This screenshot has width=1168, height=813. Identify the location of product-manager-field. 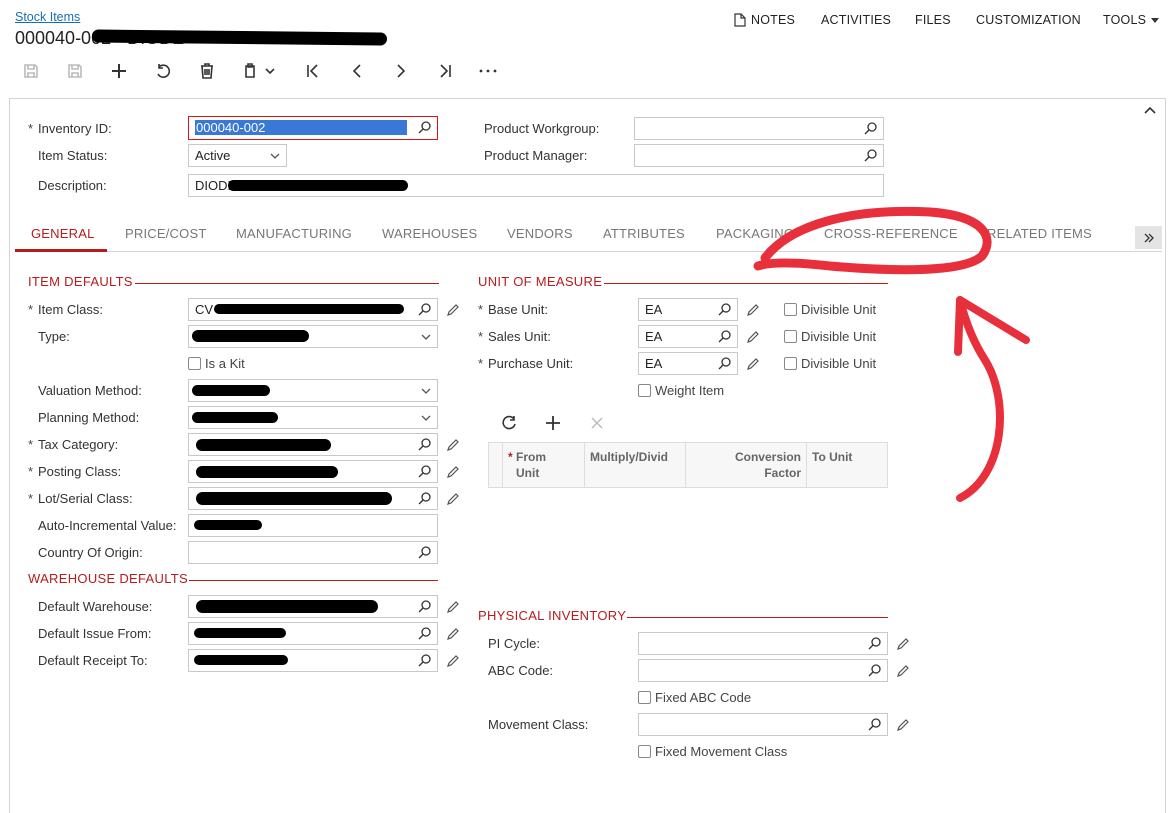
(759, 155).